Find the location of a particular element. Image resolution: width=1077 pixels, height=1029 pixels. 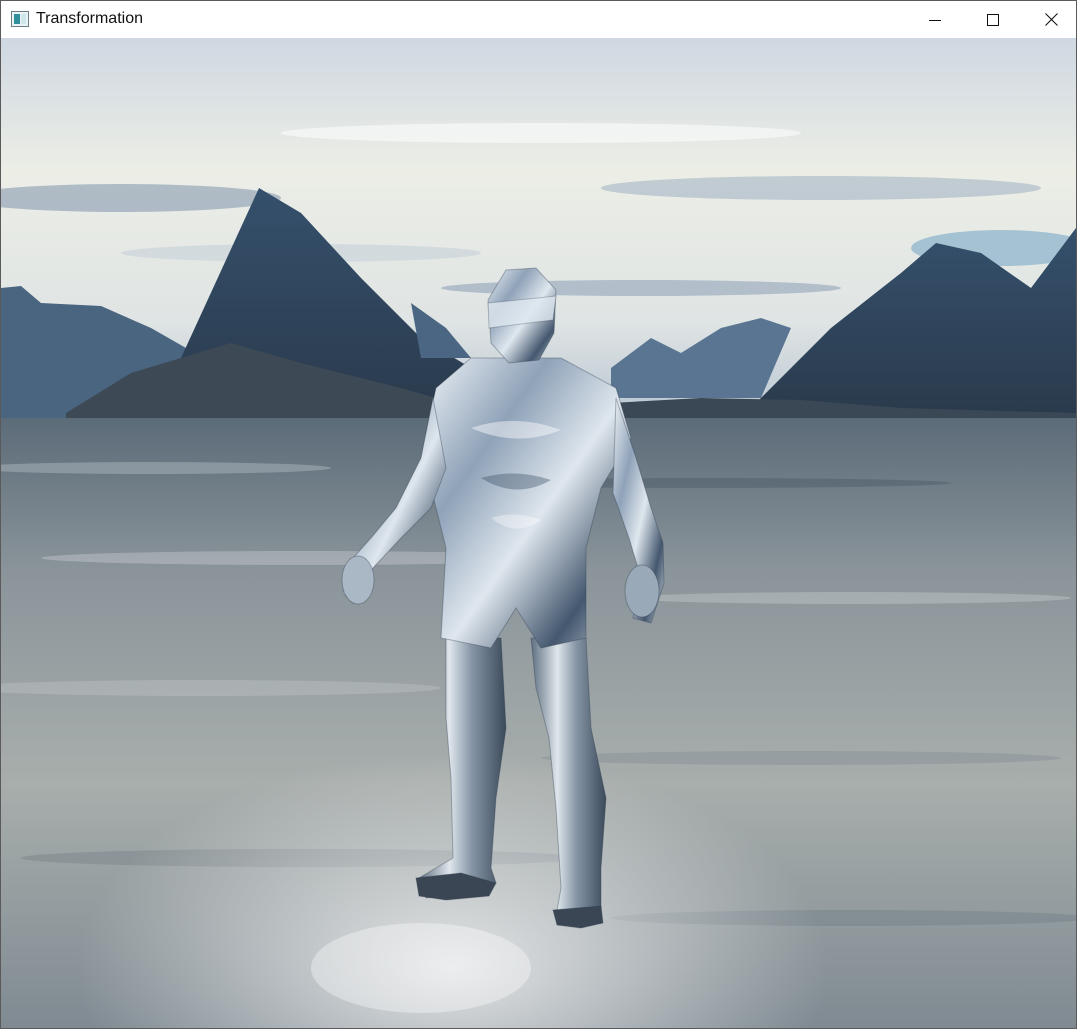

minimize-icon is located at coordinates (935, 20).